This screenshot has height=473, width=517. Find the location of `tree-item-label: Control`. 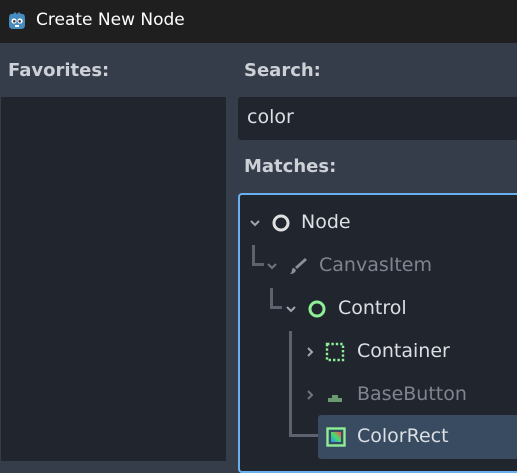

tree-item-label: Control is located at coordinates (372, 308).